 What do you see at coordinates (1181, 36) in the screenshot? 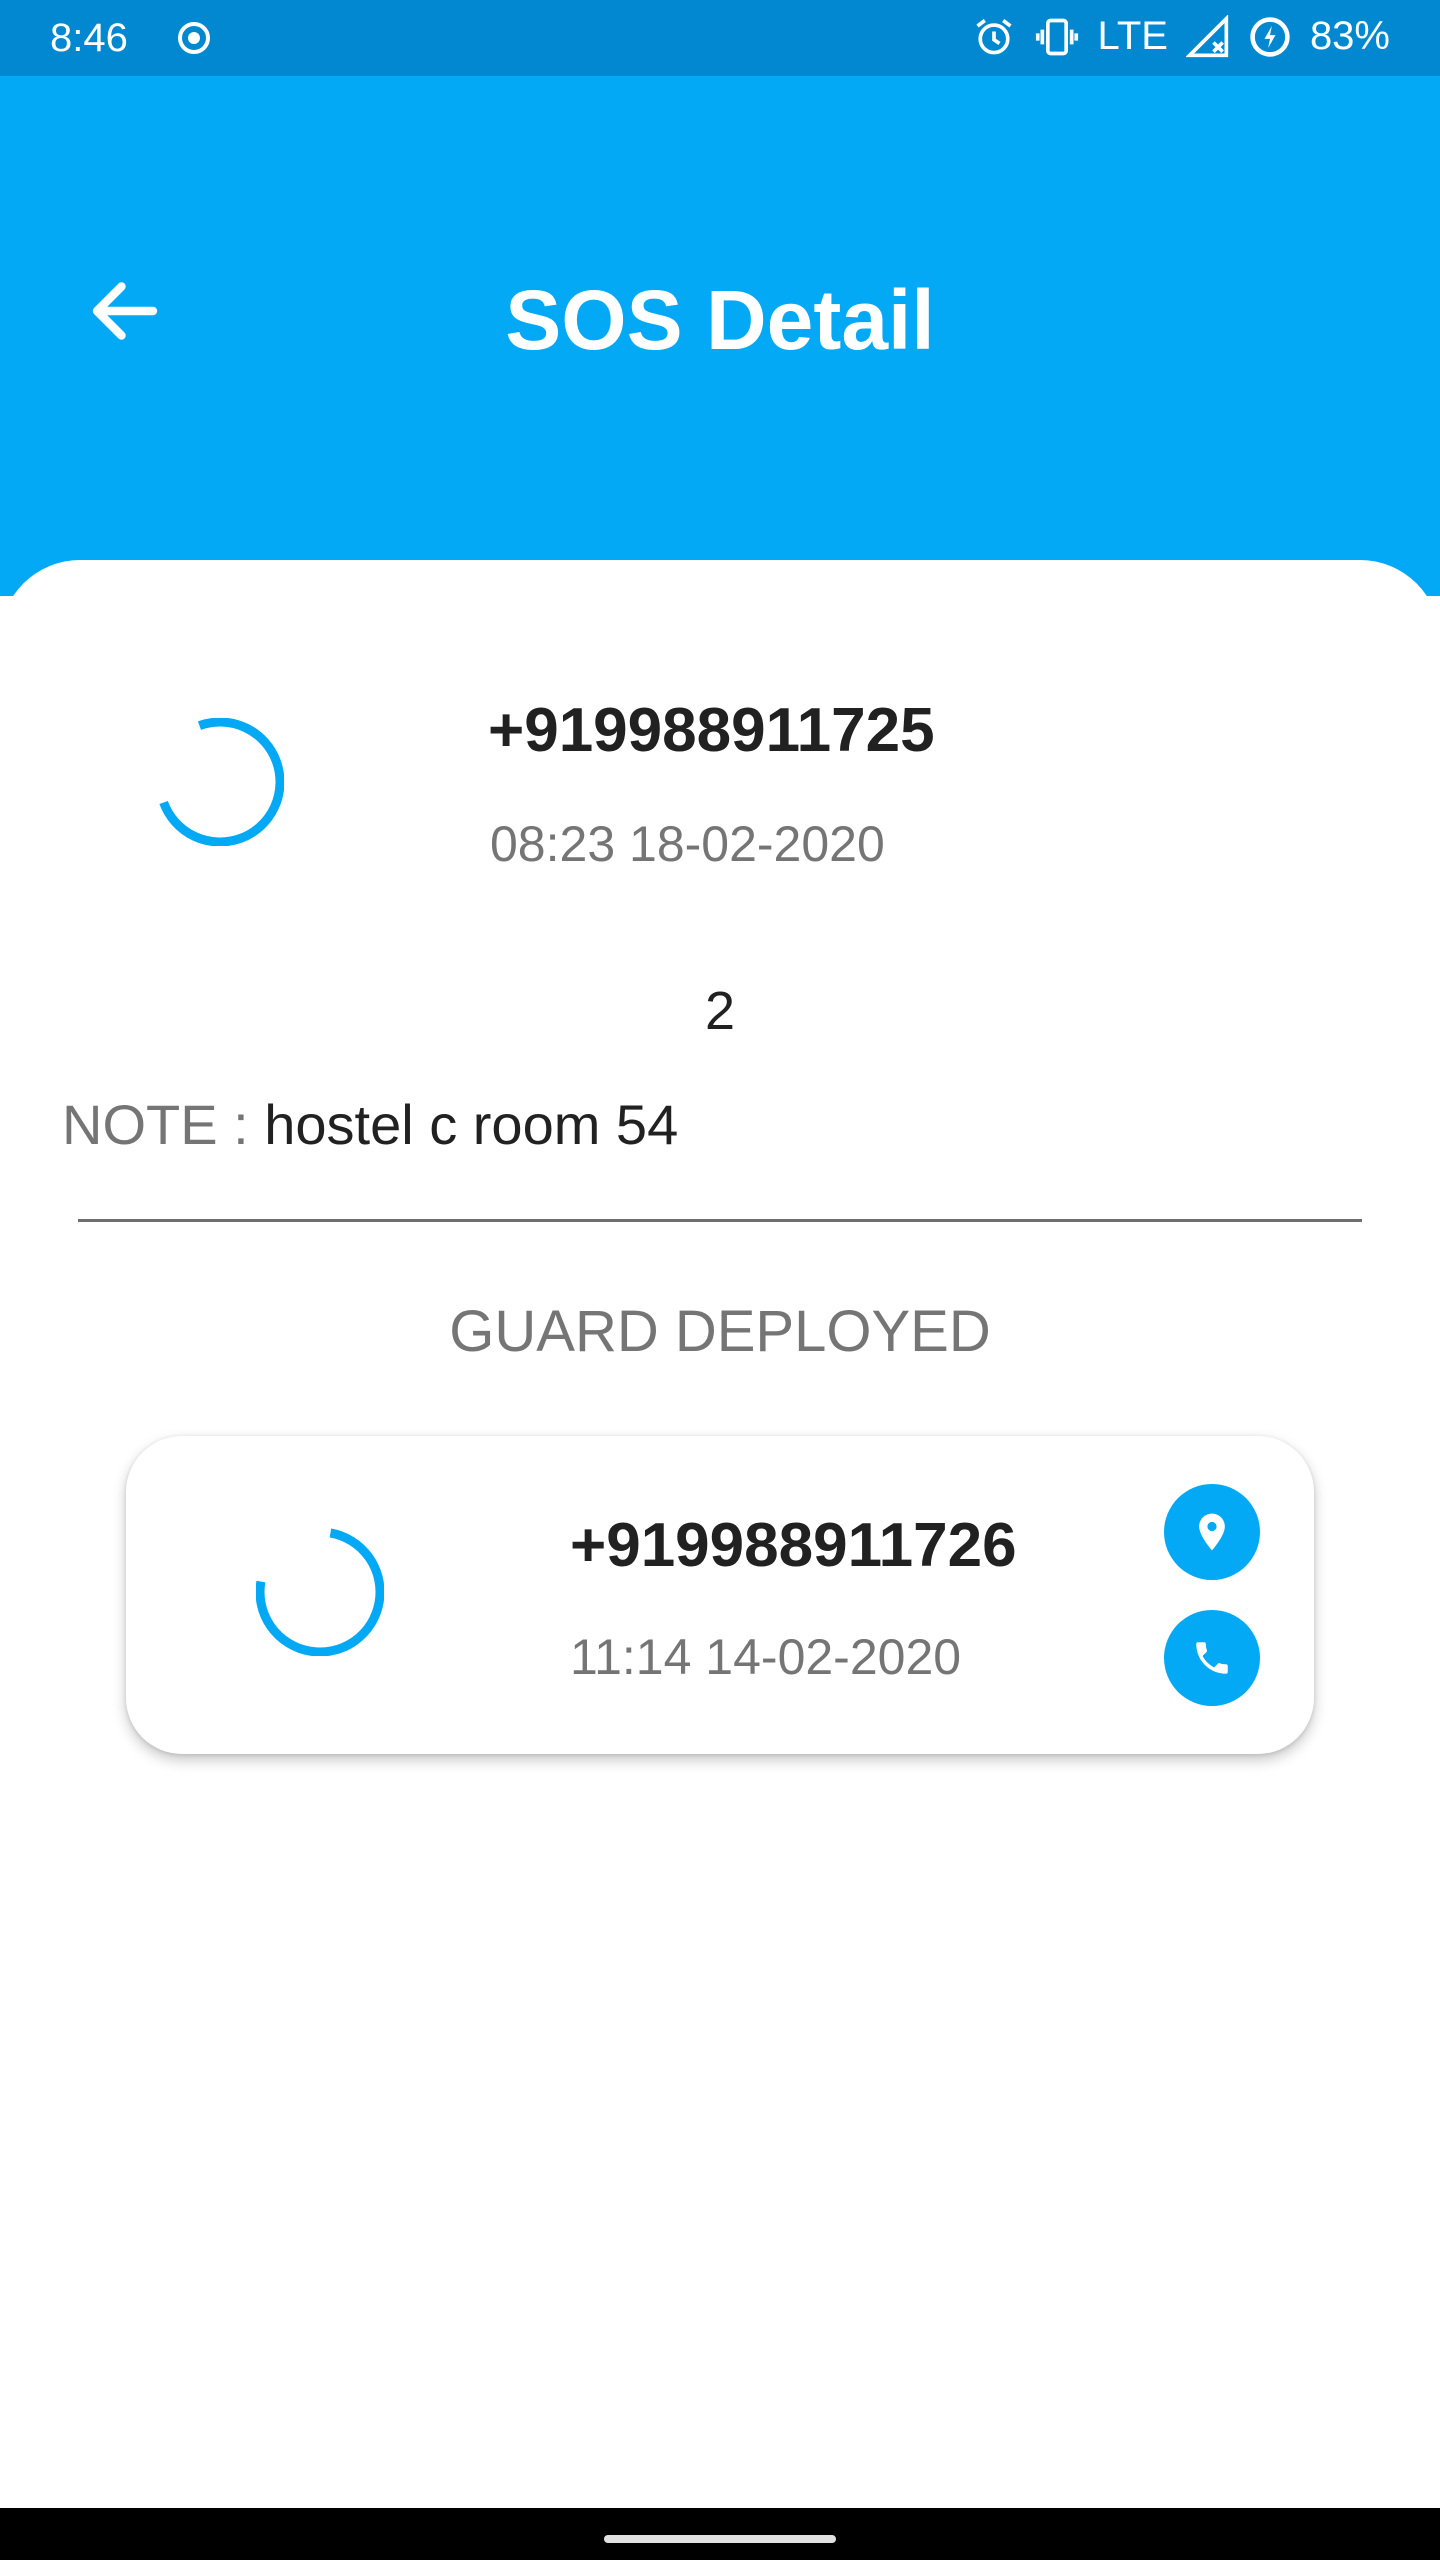
I see `status-icons: LTE 83%` at bounding box center [1181, 36].